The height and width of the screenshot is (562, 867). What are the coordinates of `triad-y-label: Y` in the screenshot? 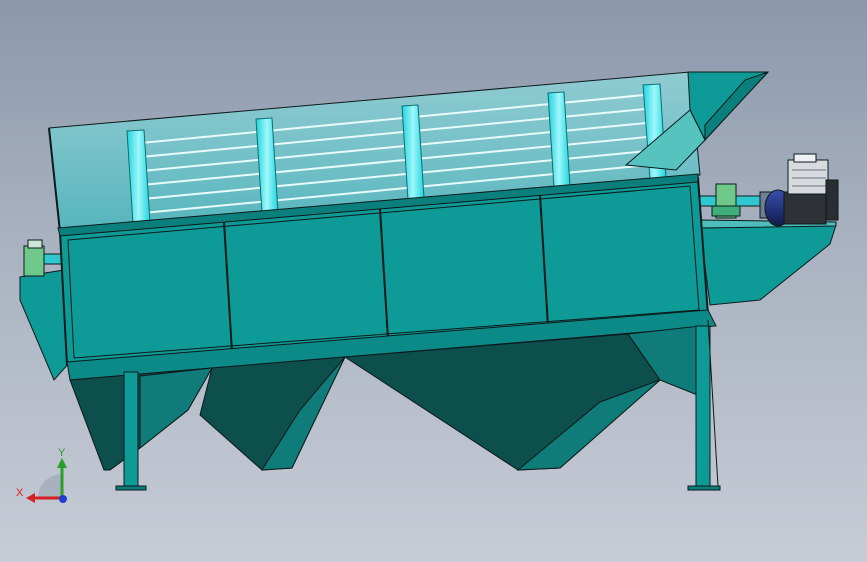 It's located at (62, 453).